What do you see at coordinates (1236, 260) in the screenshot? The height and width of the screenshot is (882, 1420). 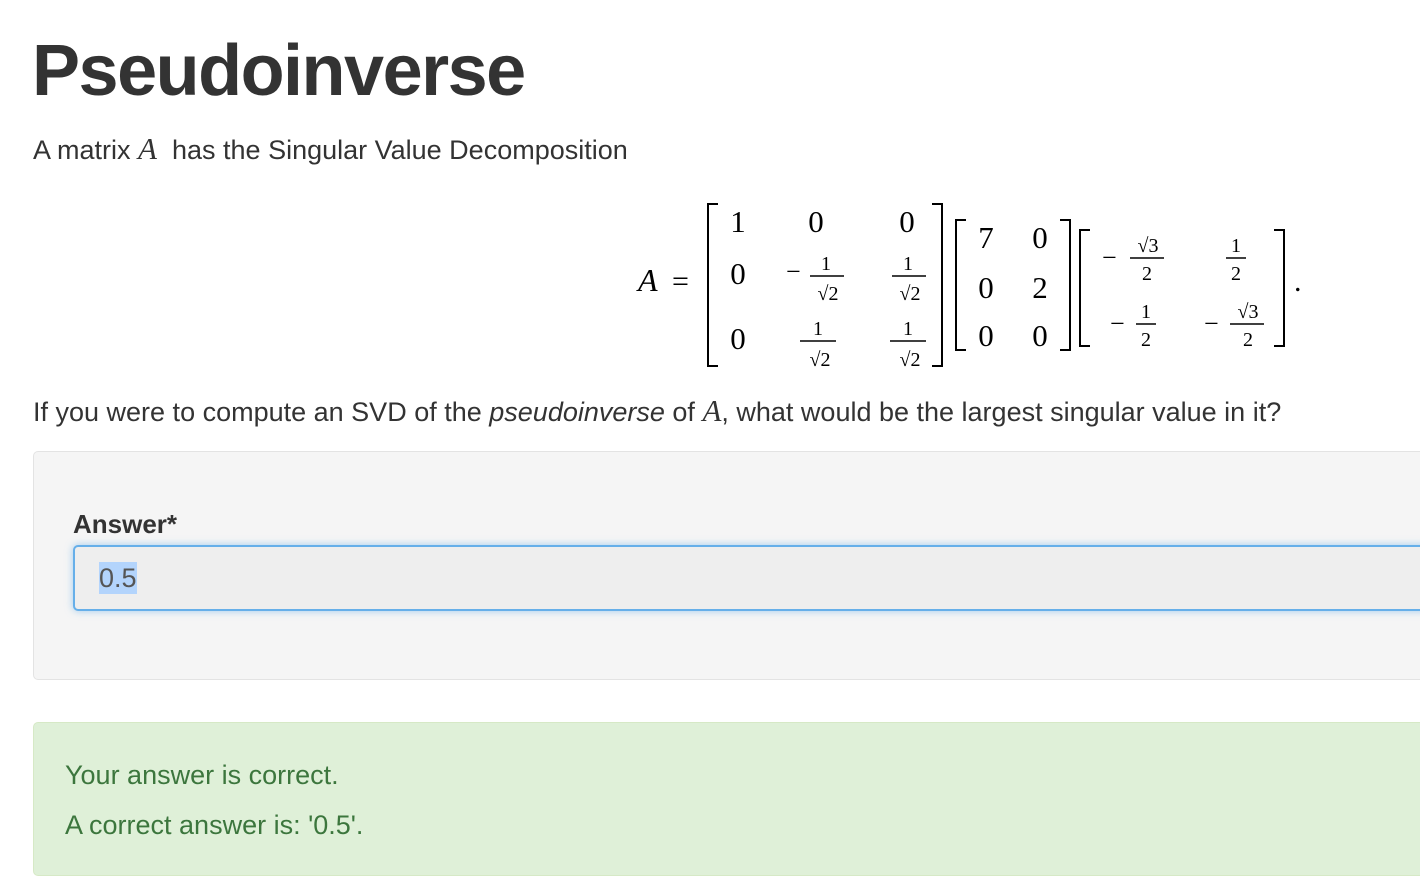 I see `matrix-vt-cell-half: 1 2` at bounding box center [1236, 260].